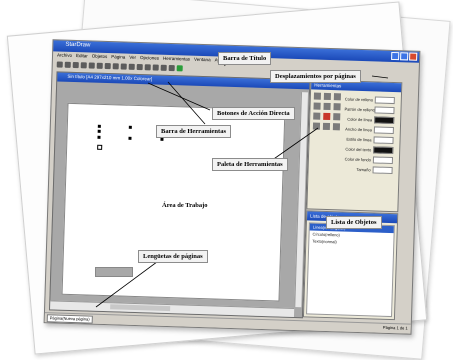 This screenshot has width=453, height=360. What do you see at coordinates (250, 164) in the screenshot?
I see `callout-tool-palette: Paleta de Herramientas` at bounding box center [250, 164].